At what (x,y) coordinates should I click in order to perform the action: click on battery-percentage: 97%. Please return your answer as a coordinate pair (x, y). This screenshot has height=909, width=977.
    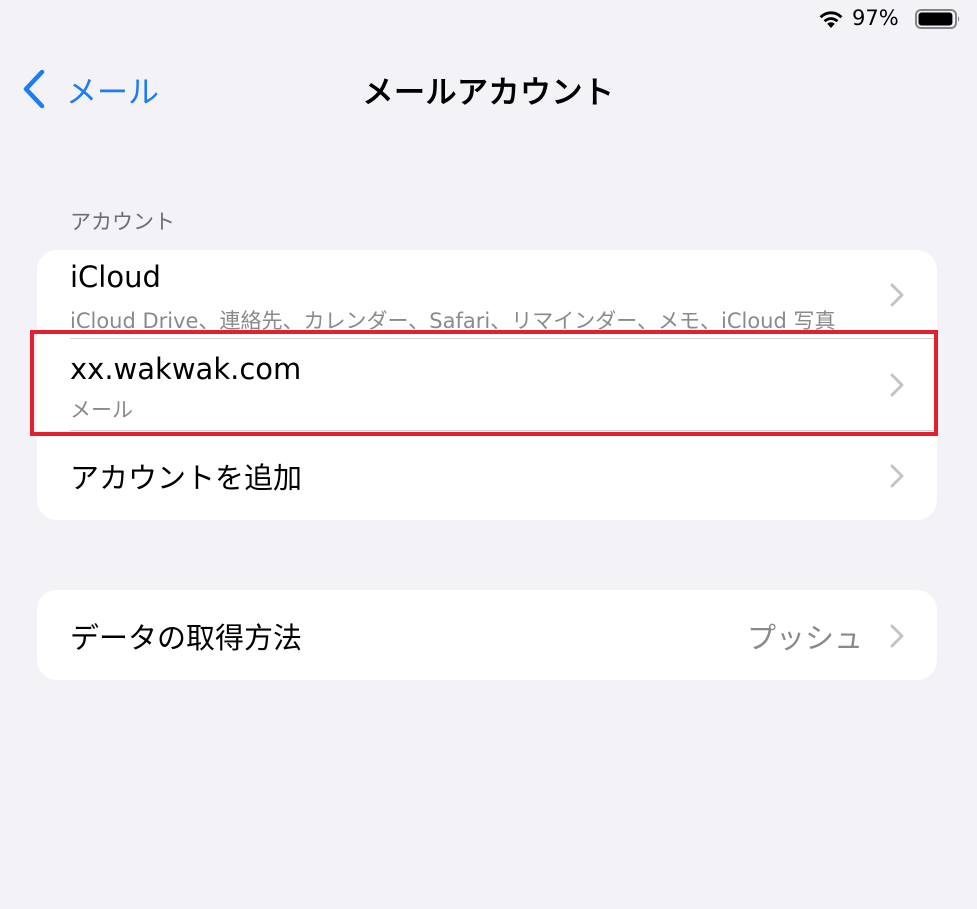
    Looking at the image, I should click on (875, 18).